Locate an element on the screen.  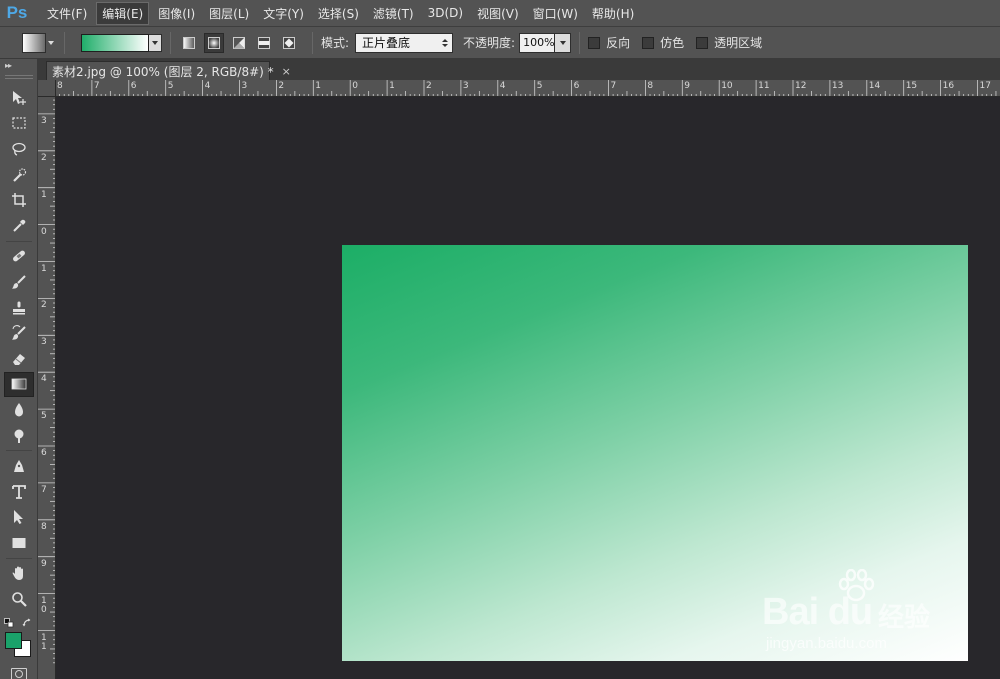
dodge-tool is located at coordinates (19, 436).